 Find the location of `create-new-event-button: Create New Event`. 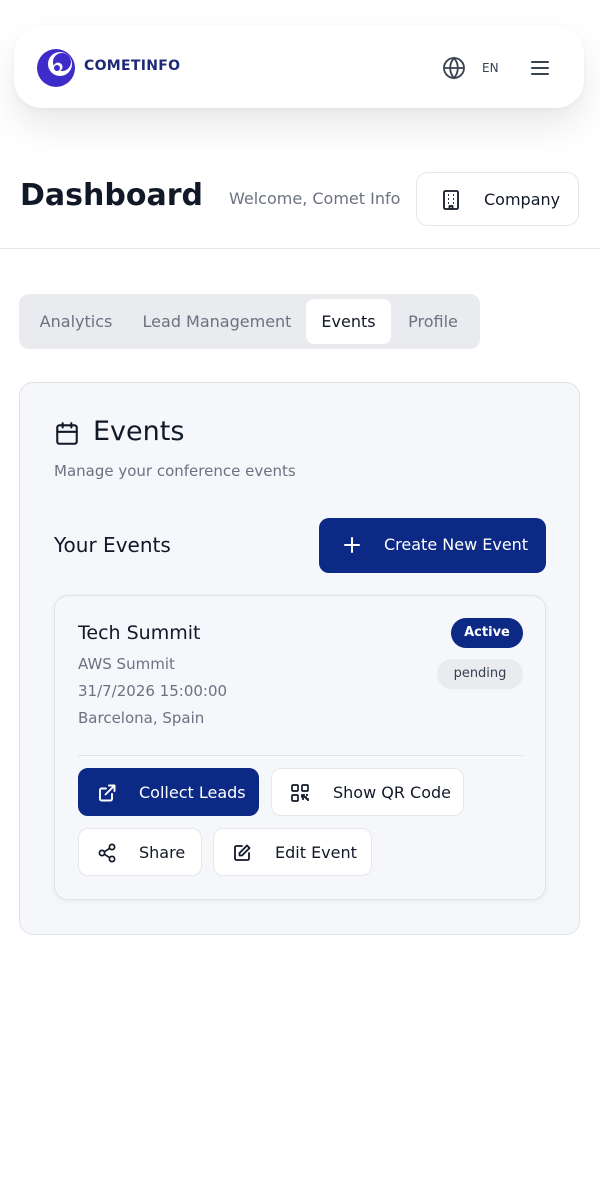

create-new-event-button: Create New Event is located at coordinates (432, 545).